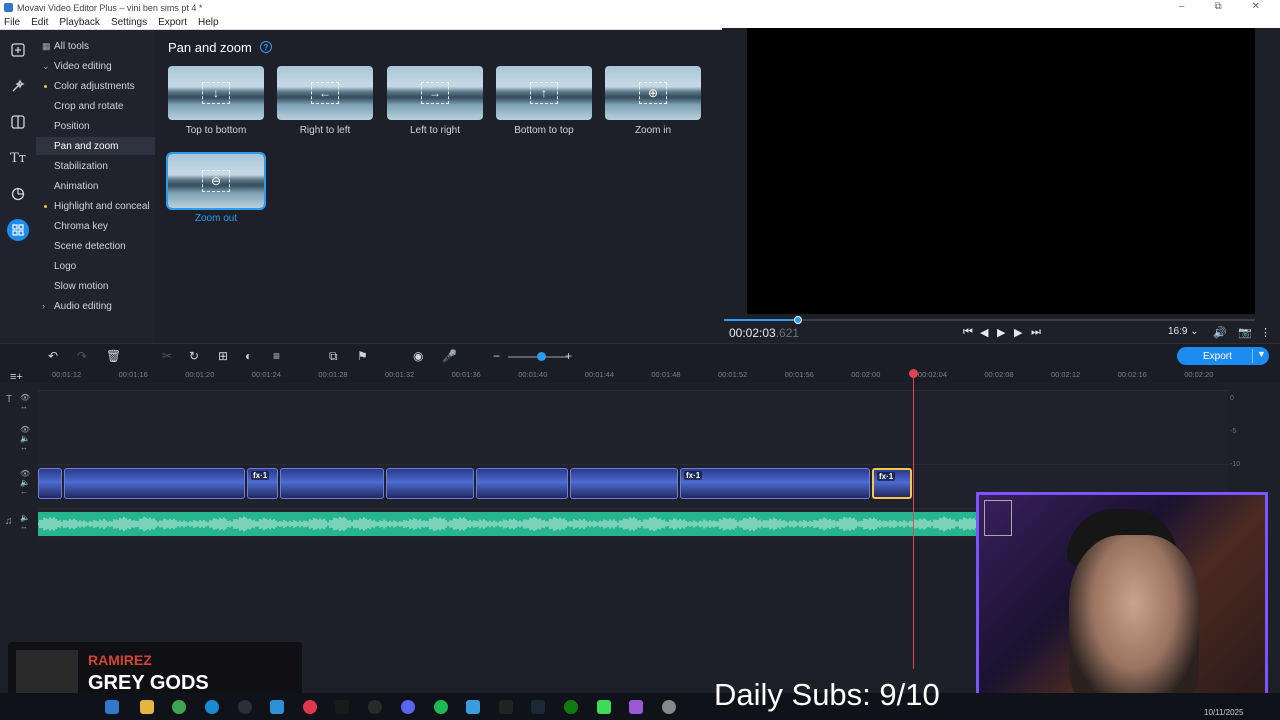  What do you see at coordinates (172, 22) in the screenshot?
I see `menu-export: Export` at bounding box center [172, 22].